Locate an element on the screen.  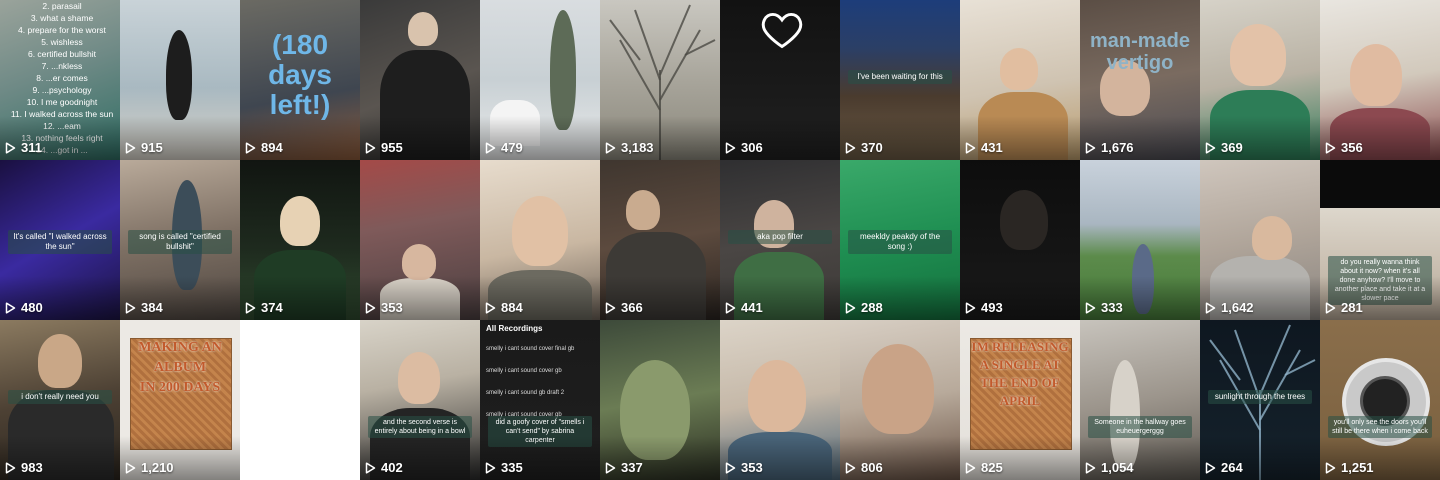
view-count-text: 884 is located at coordinates (512, 307).